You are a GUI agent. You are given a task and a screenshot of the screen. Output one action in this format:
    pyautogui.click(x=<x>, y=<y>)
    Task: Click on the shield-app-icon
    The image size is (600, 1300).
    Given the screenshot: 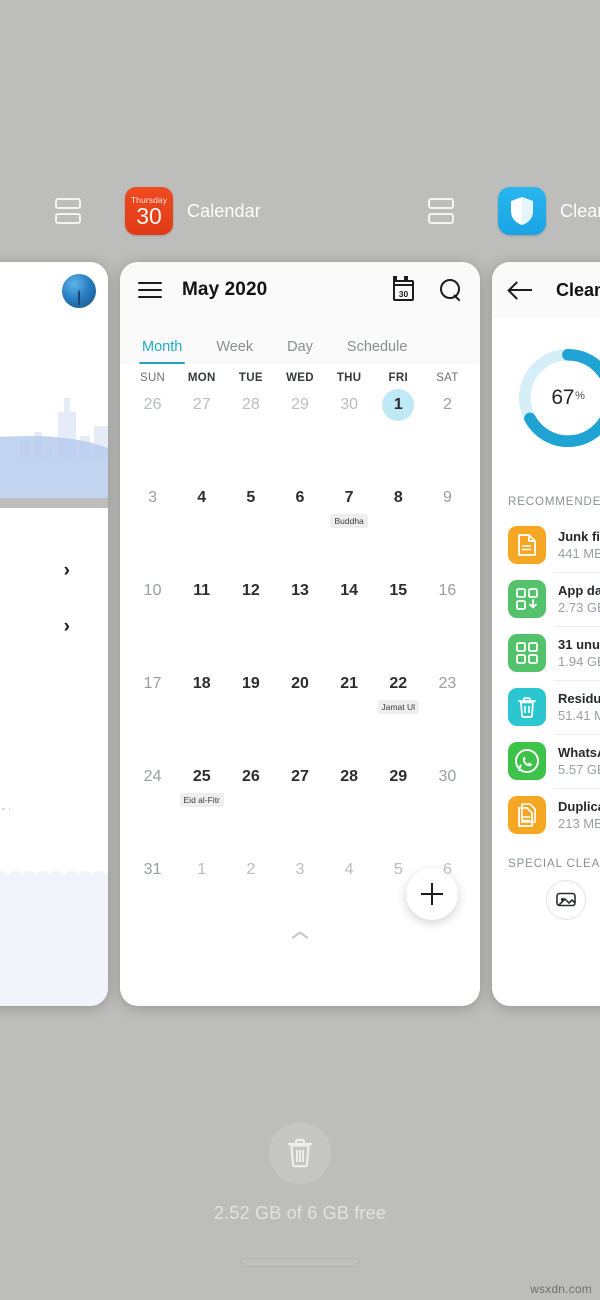 What is the action you would take?
    pyautogui.click(x=522, y=211)
    